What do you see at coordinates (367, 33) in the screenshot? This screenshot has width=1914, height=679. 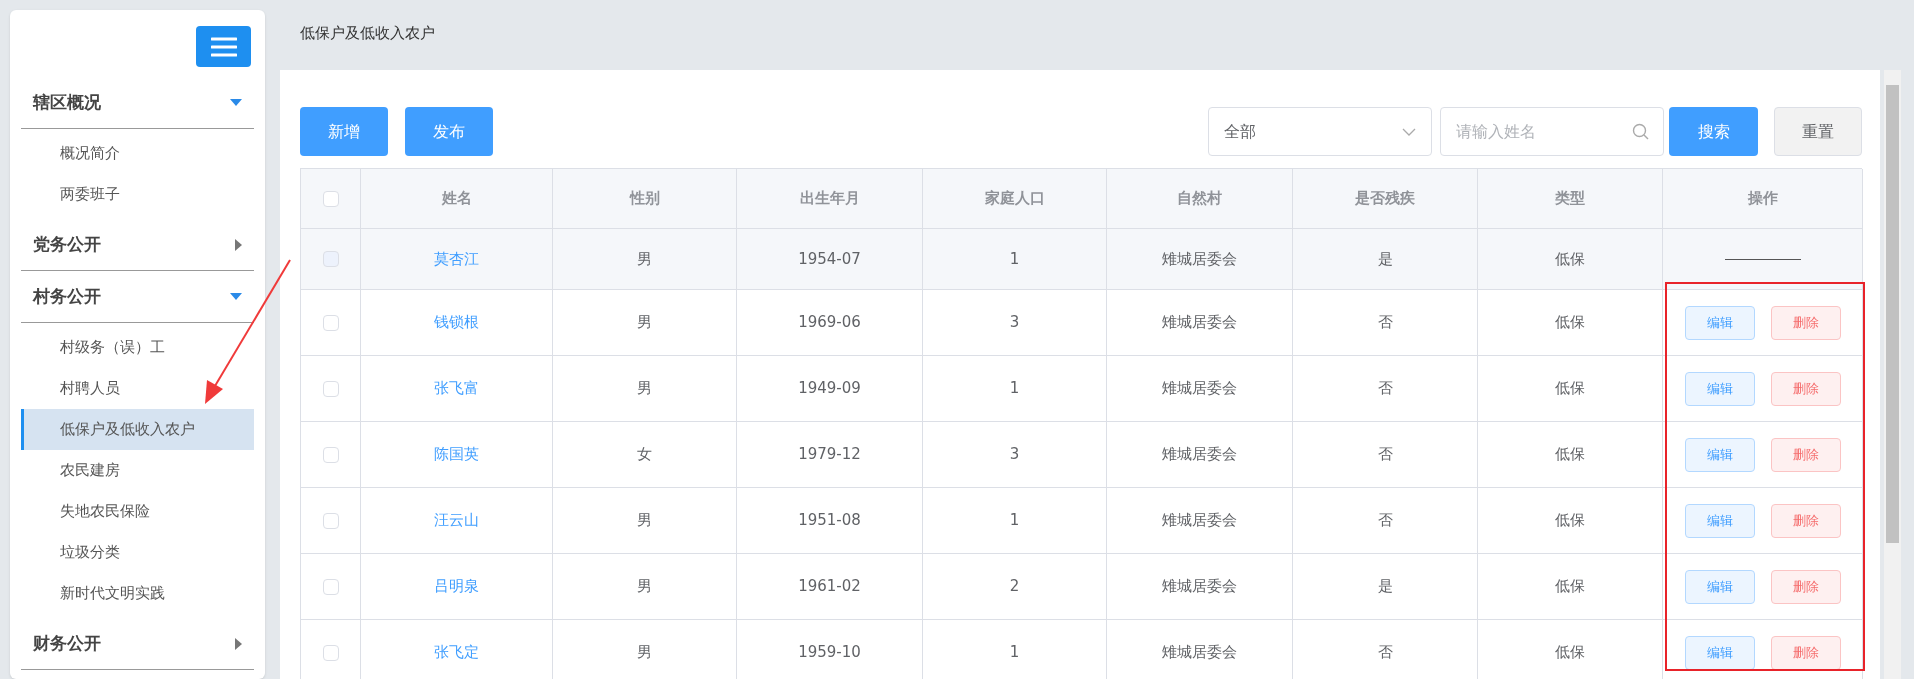 I see `page-title: 低保户及低收入农户` at bounding box center [367, 33].